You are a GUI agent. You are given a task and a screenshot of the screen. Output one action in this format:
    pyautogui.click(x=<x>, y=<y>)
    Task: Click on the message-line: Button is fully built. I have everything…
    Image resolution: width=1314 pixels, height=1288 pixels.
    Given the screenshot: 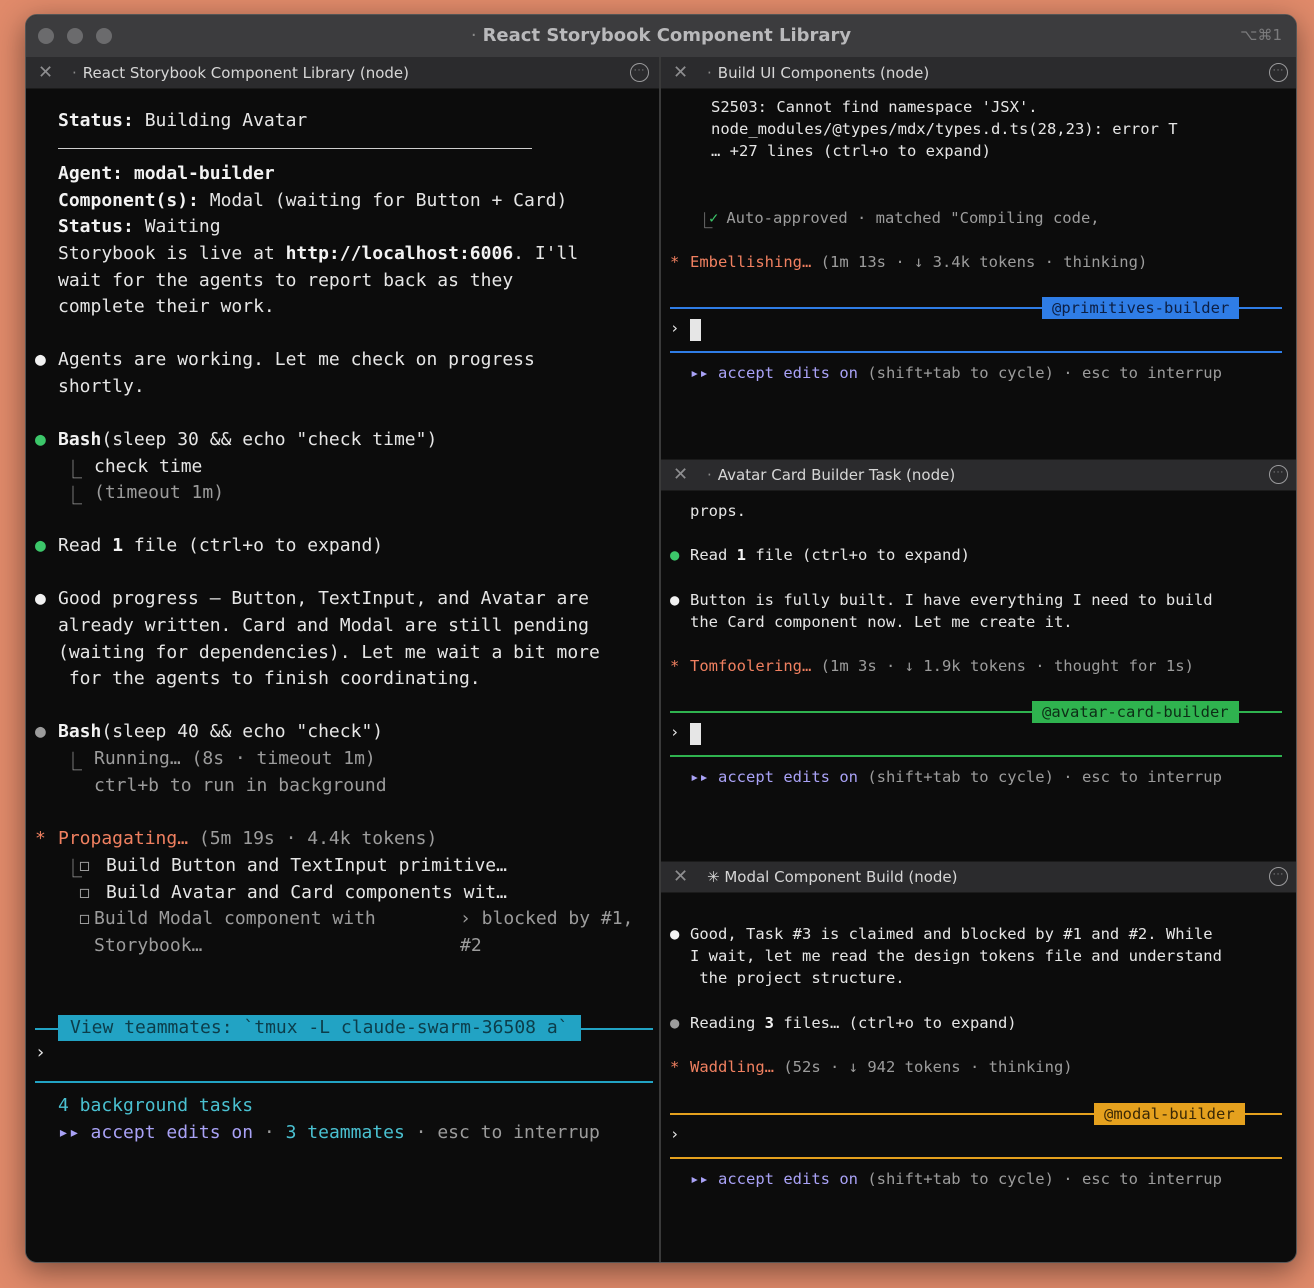 What is the action you would take?
    pyautogui.click(x=951, y=600)
    